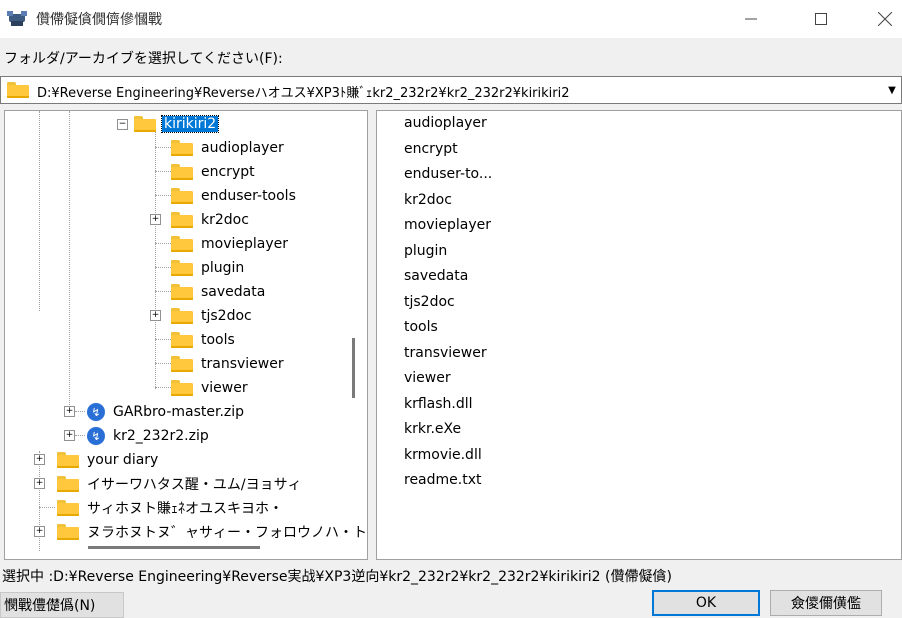 This screenshot has height=618, width=902. I want to click on tree-vertical-scrollbar-thumb, so click(353, 368).